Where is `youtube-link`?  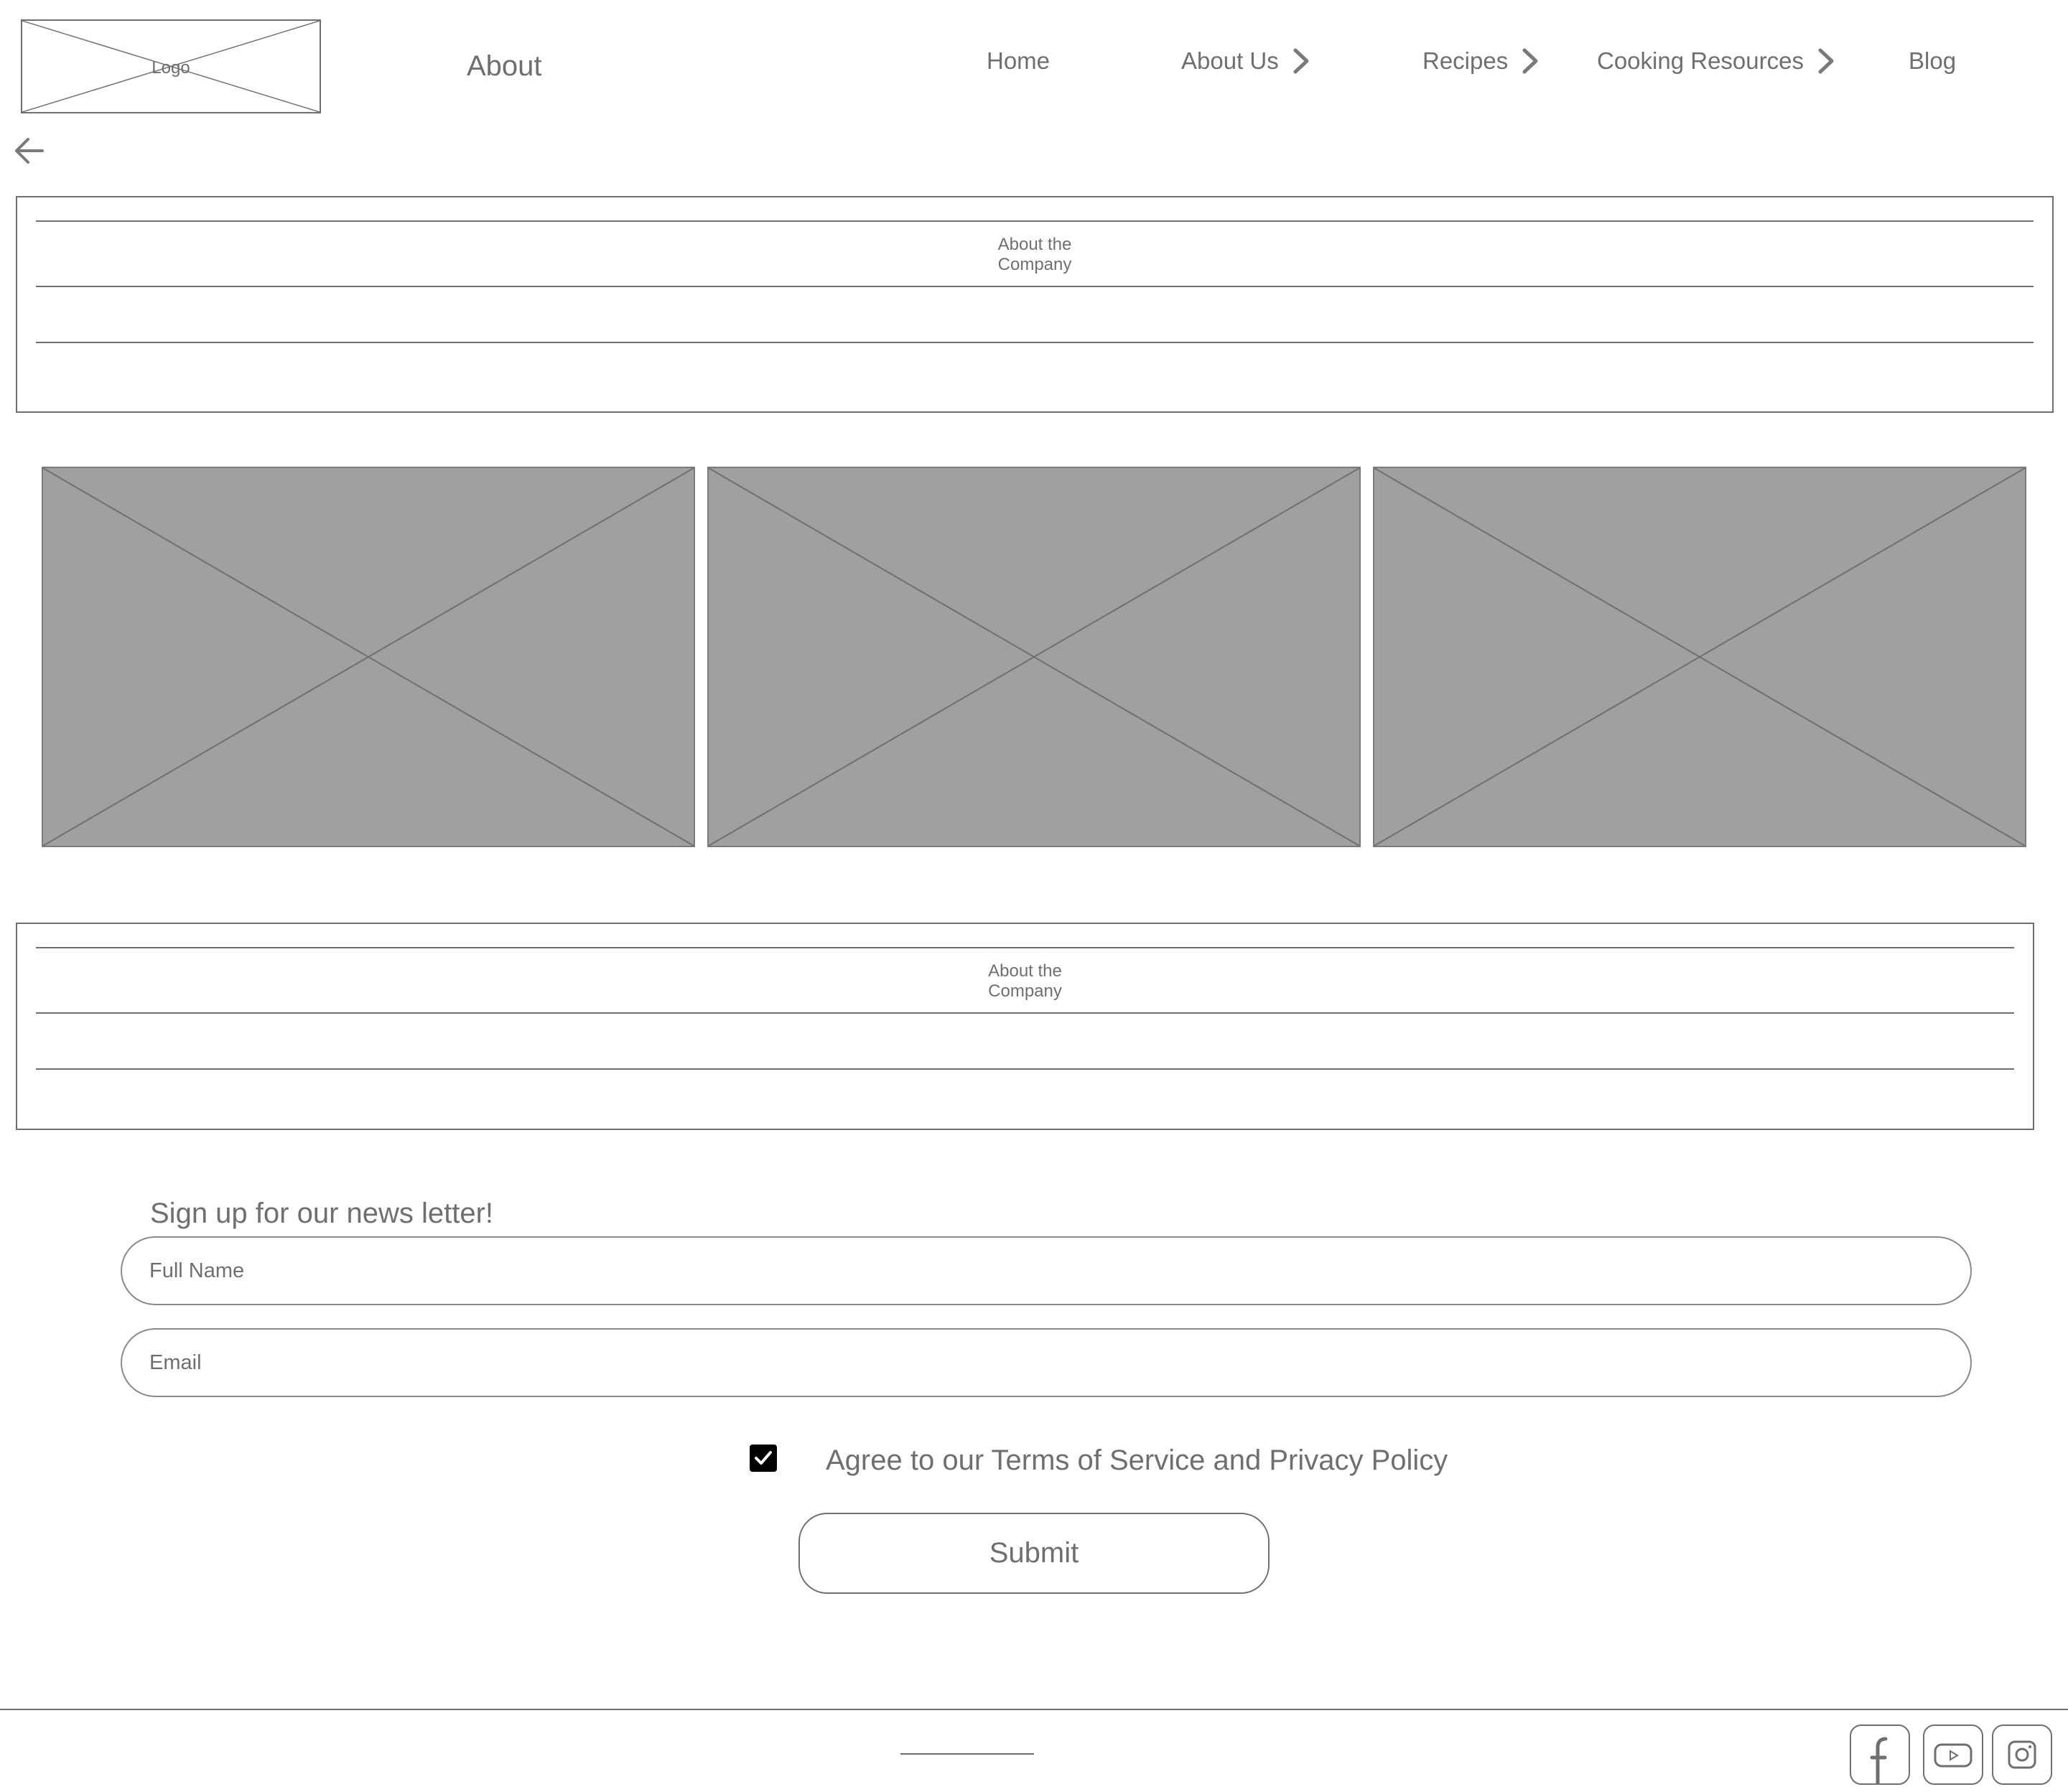 youtube-link is located at coordinates (1953, 1755).